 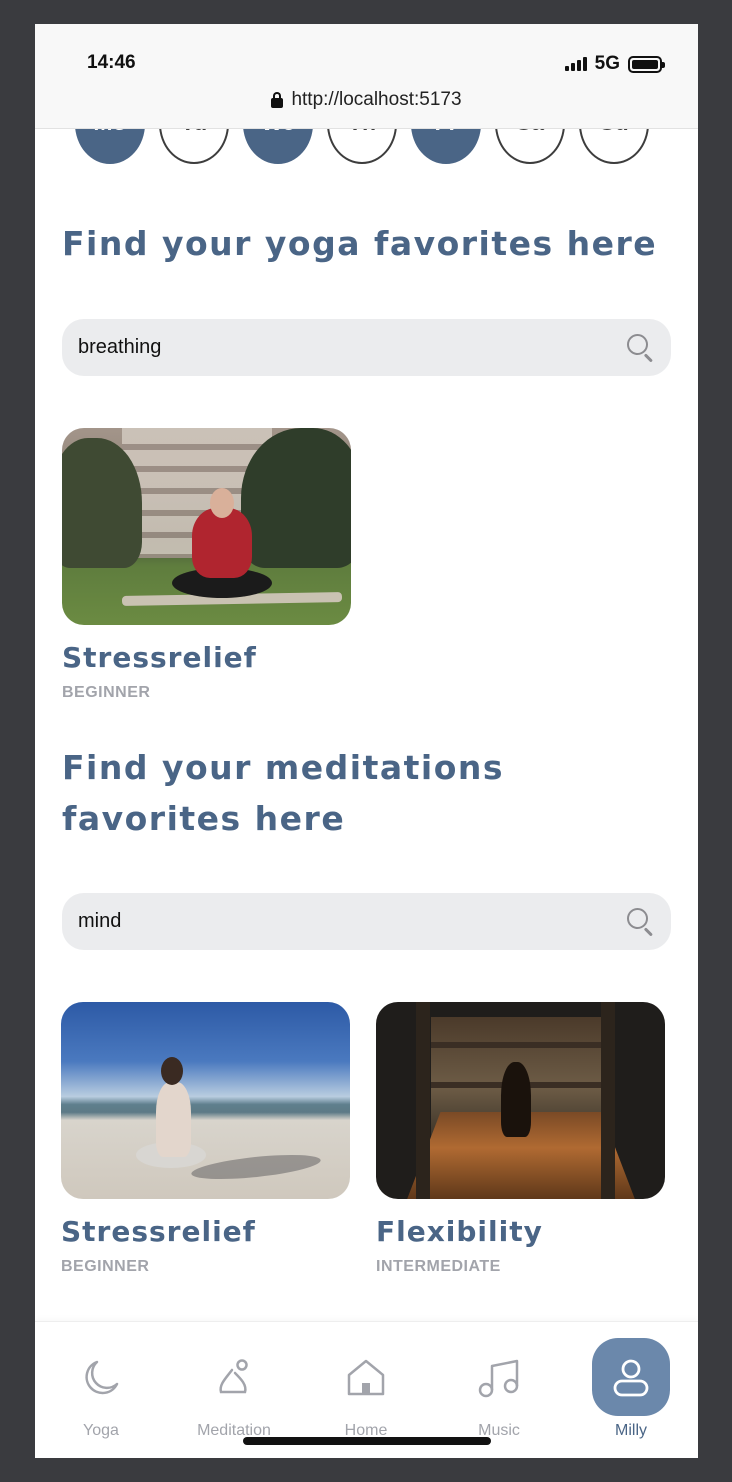 I want to click on moon-icon, so click(x=101, y=1378).